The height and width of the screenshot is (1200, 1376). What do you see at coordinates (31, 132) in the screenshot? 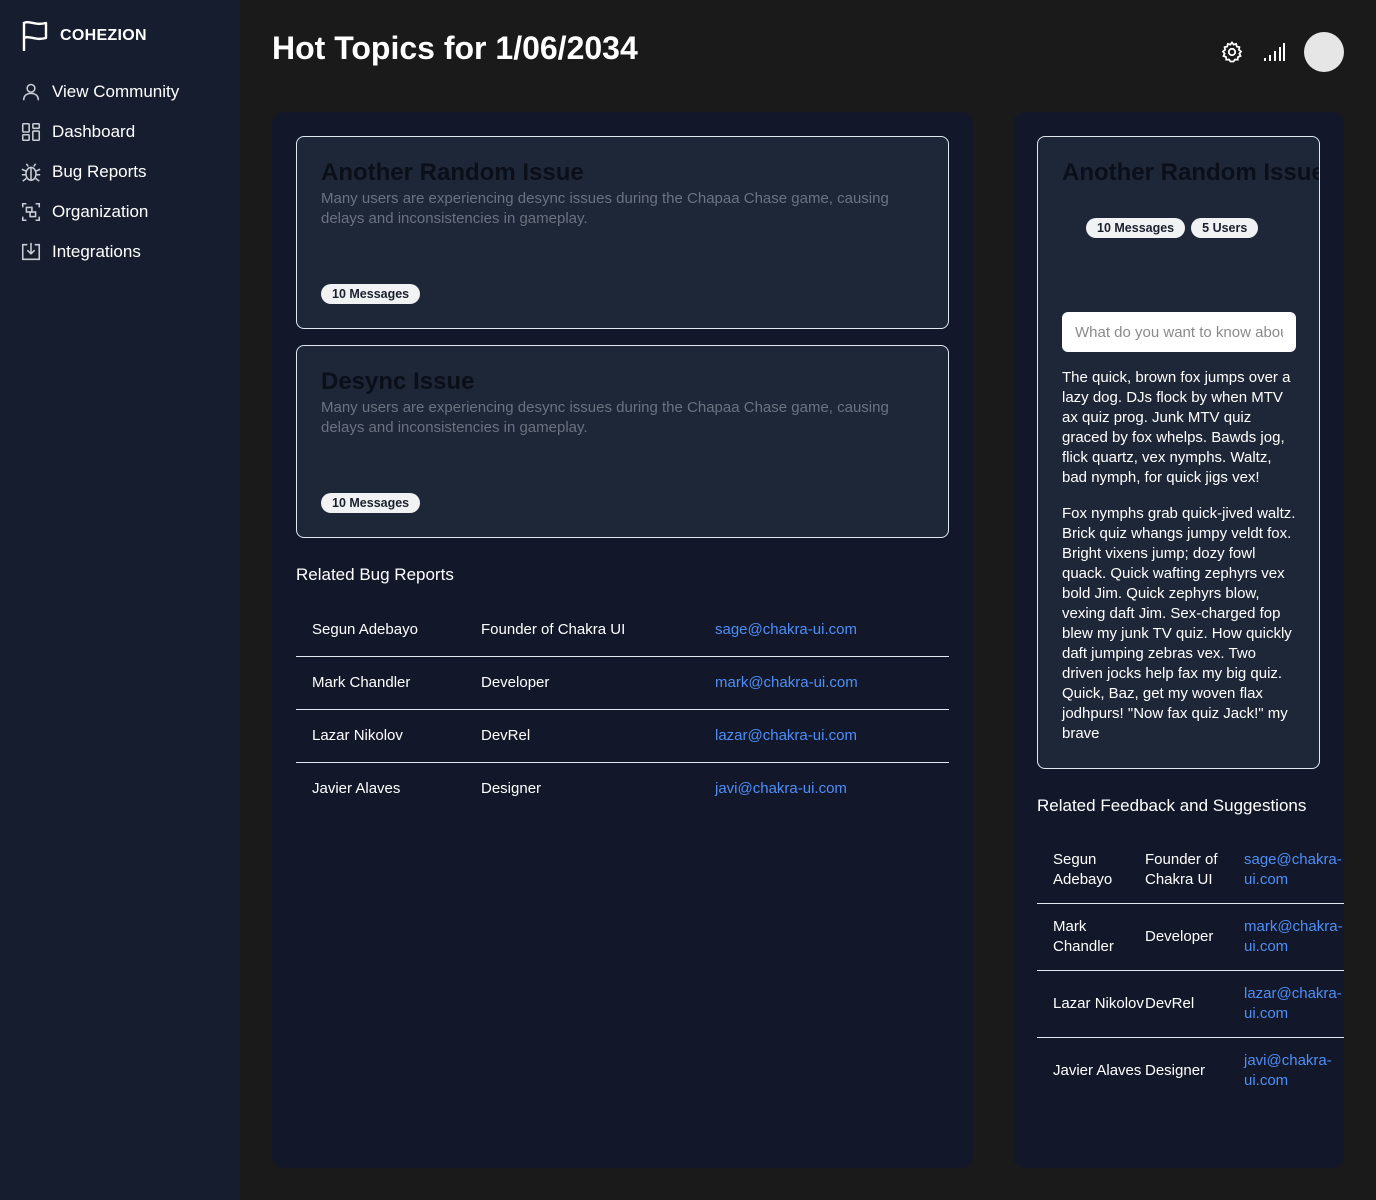
I see `dashboard-icon` at bounding box center [31, 132].